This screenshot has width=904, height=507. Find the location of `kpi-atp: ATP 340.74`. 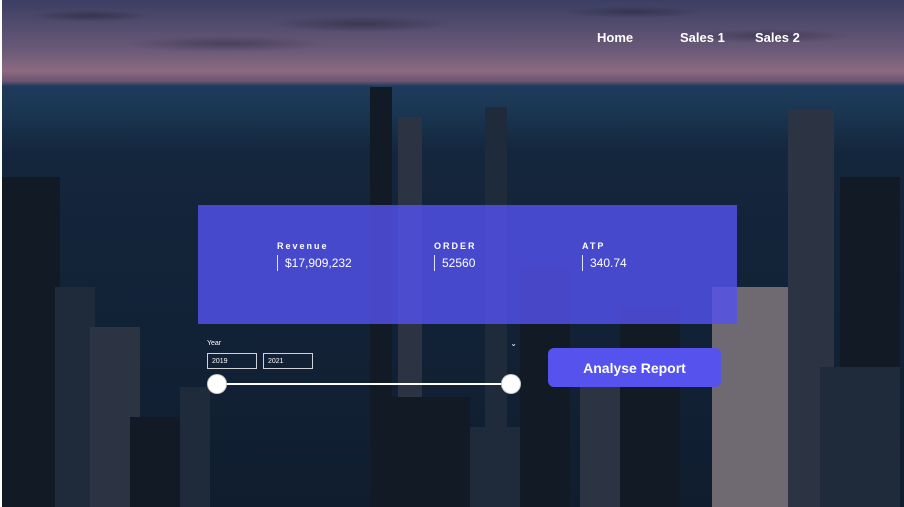

kpi-atp: ATP 340.74 is located at coordinates (604, 256).